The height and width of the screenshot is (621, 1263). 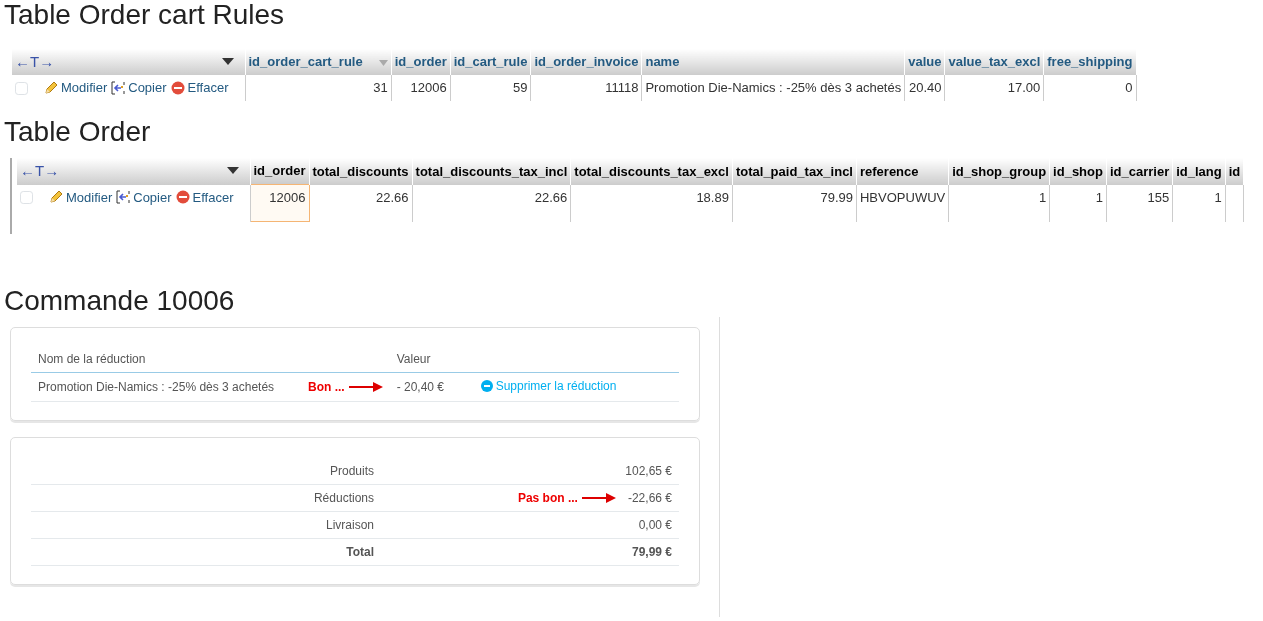 I want to click on total-value: 102,65 €, so click(x=648, y=471).